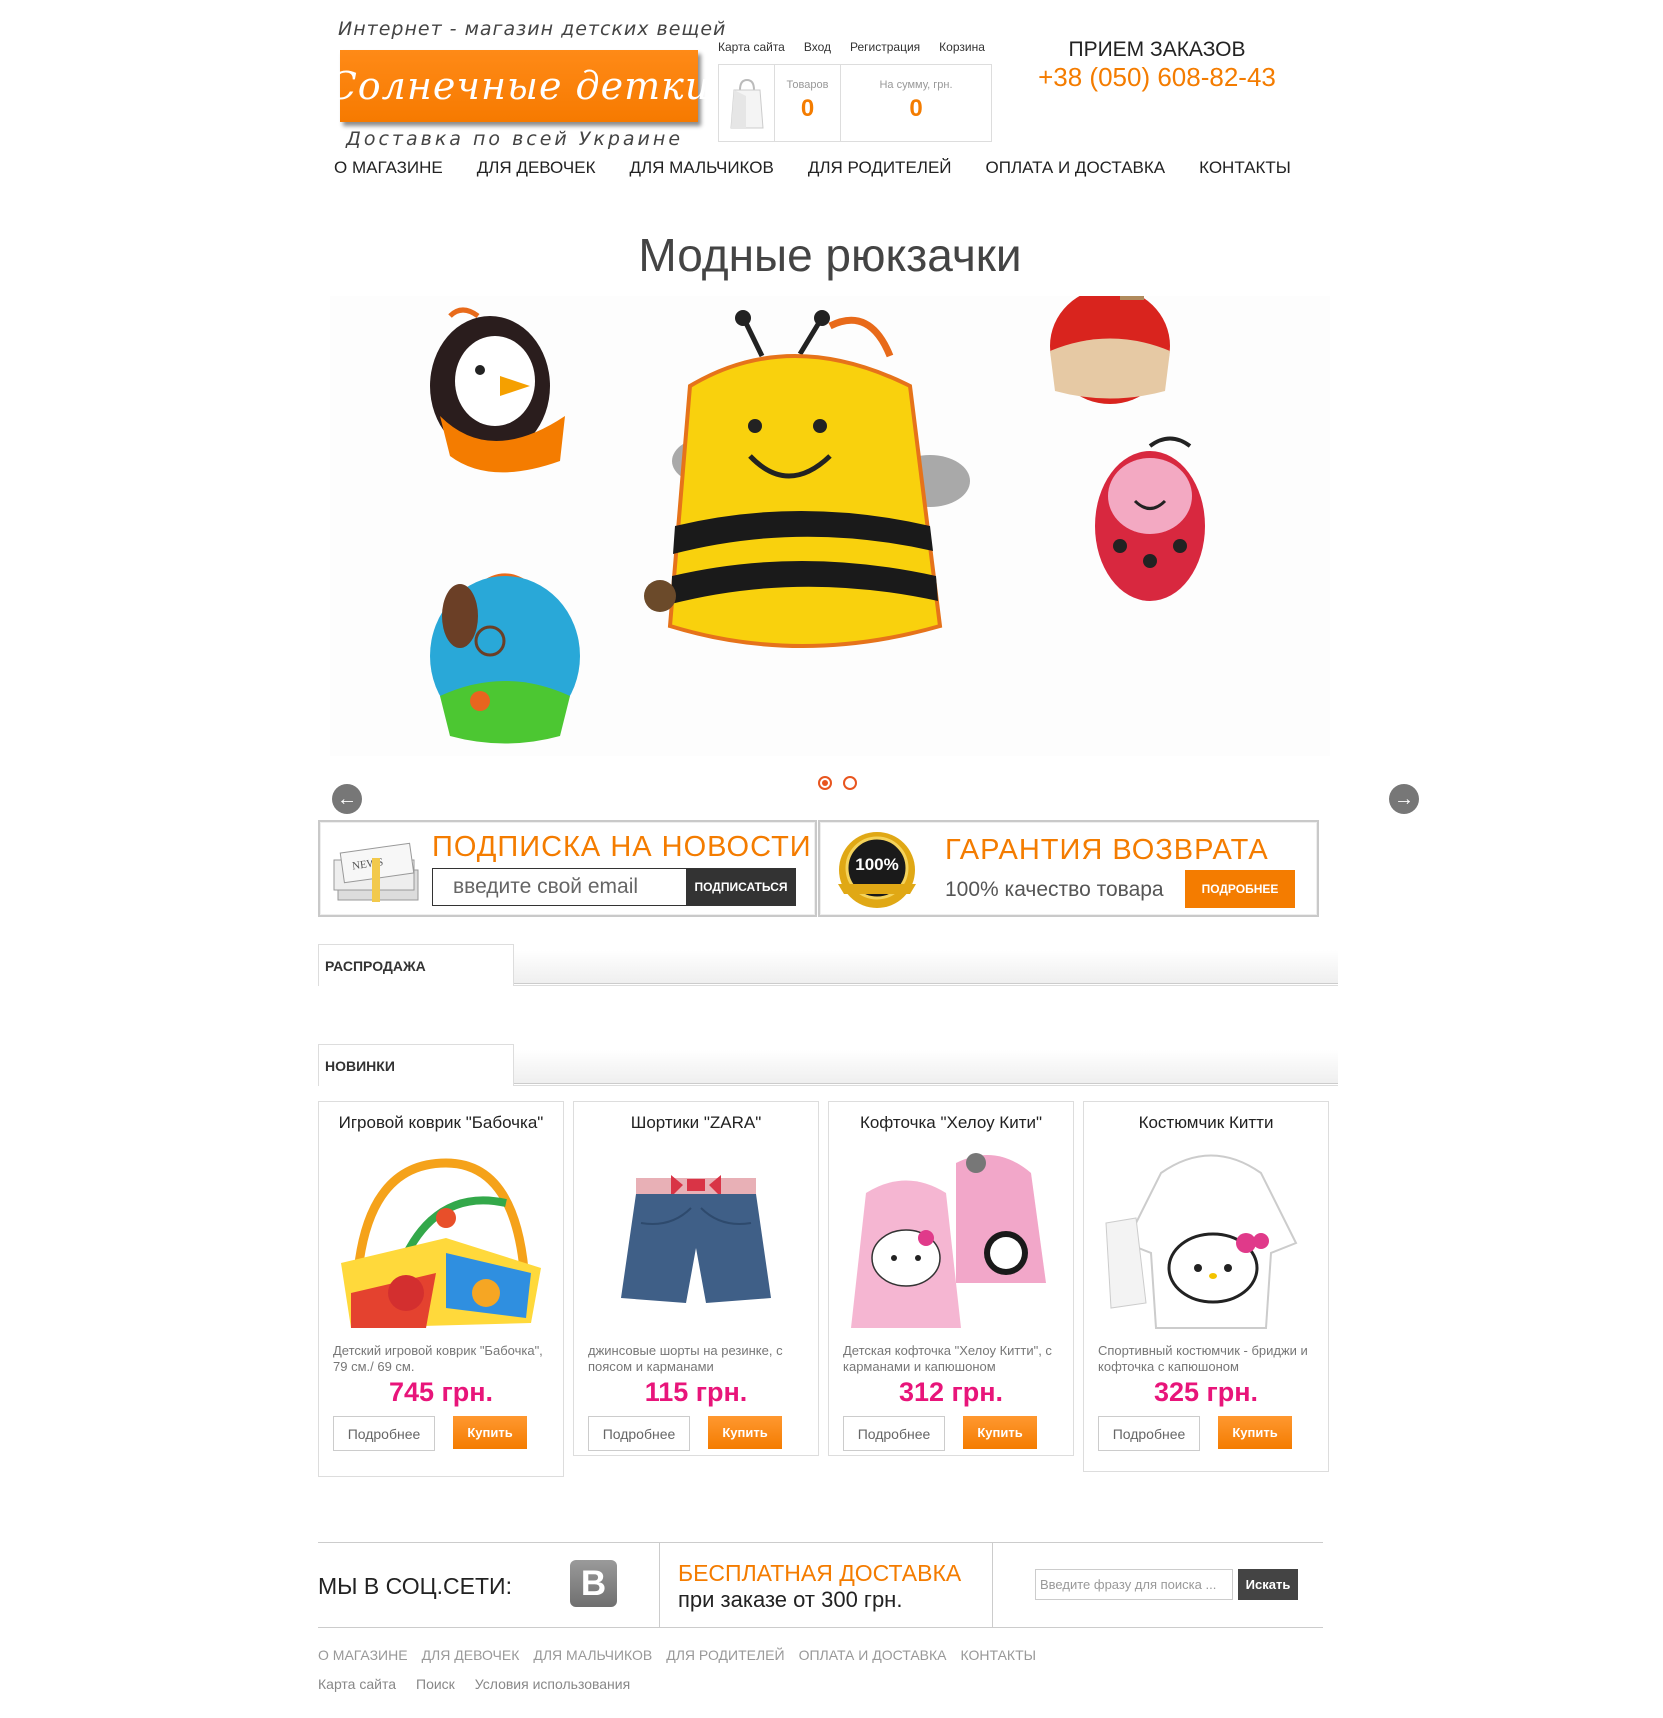  Describe the element at coordinates (622, 847) in the screenshot. I see `subscribe-title: ПОДПИСКА НА НОВОСТИ` at that location.